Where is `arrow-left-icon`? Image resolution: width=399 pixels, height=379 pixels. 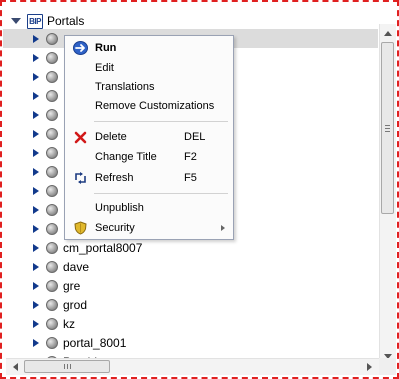 arrow-left-icon is located at coordinates (15, 367).